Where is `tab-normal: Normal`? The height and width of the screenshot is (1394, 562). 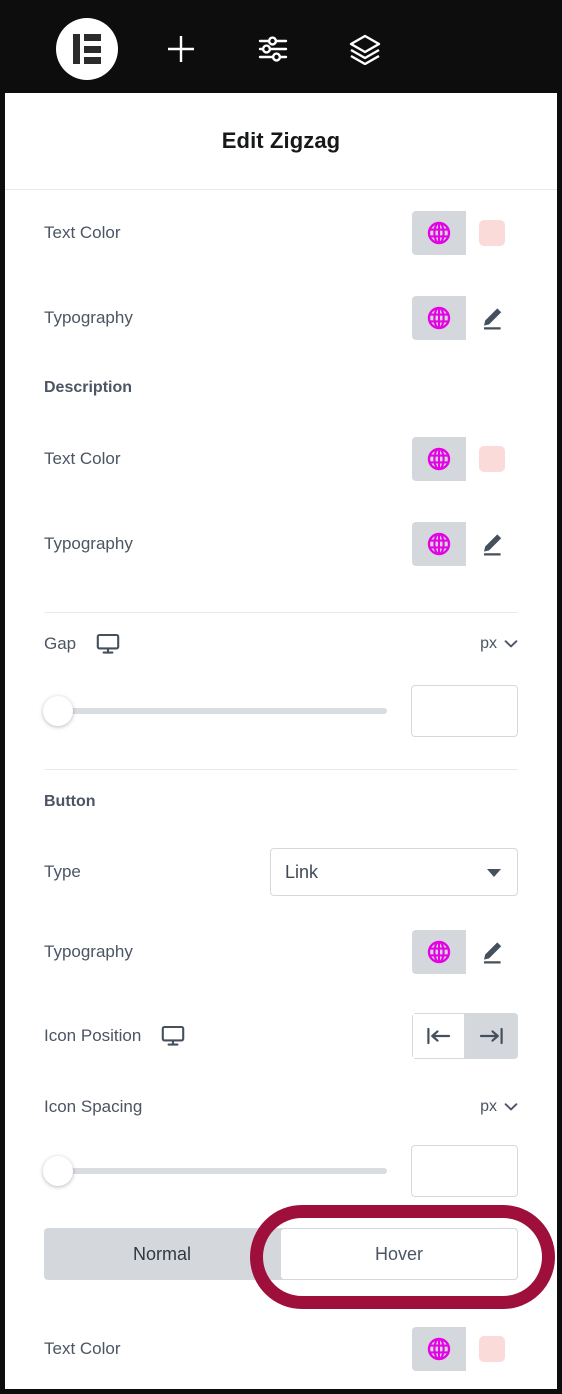 tab-normal: Normal is located at coordinates (162, 1254).